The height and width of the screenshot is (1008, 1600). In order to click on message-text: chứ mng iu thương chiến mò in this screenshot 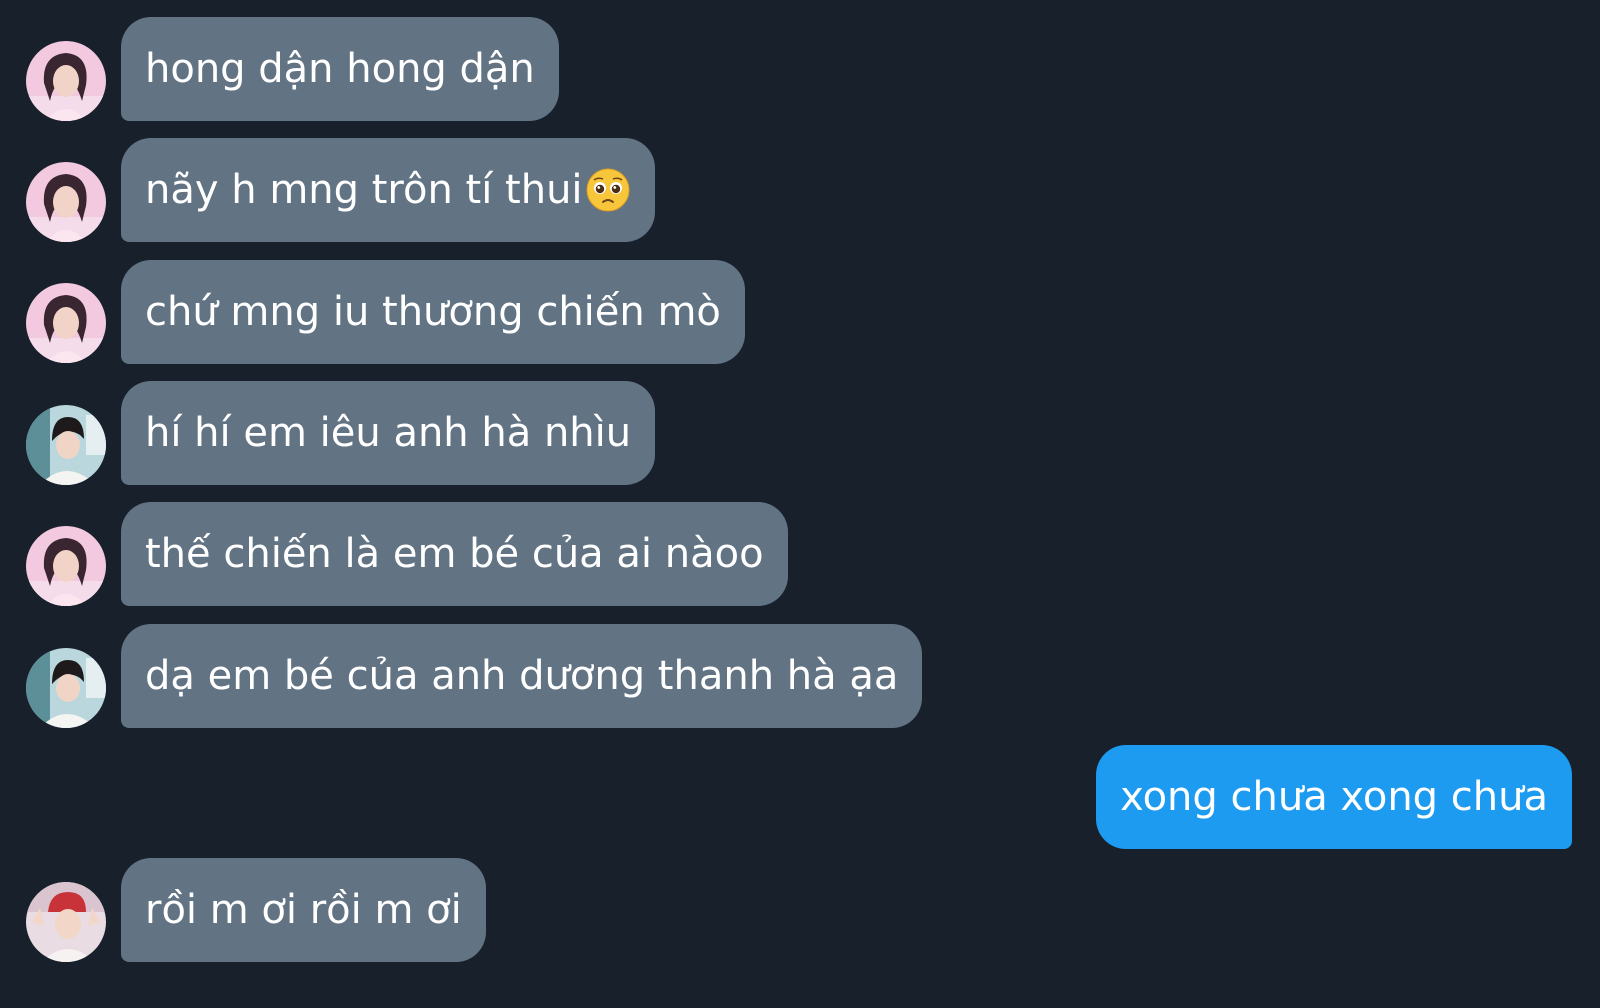, I will do `click(433, 312)`.